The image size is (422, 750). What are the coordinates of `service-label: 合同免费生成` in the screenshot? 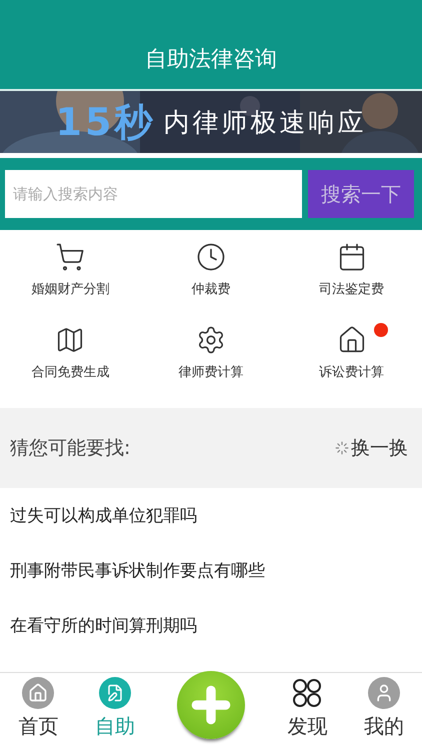 It's located at (70, 372).